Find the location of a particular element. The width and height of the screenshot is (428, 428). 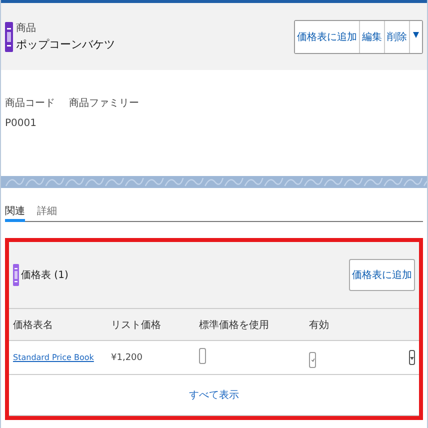

tab: 関連 is located at coordinates (15, 212).